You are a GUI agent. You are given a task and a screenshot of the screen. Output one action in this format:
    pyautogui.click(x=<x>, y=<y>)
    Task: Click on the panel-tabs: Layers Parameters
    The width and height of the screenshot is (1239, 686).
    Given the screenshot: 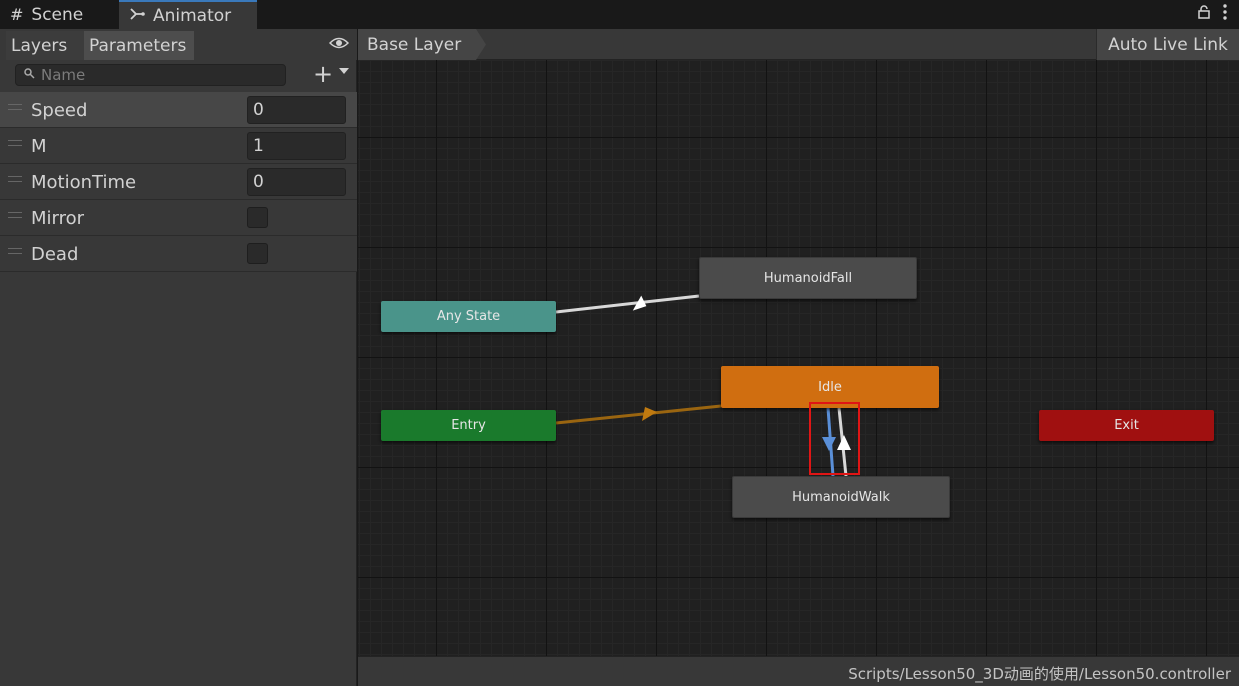 What is the action you would take?
    pyautogui.click(x=178, y=44)
    